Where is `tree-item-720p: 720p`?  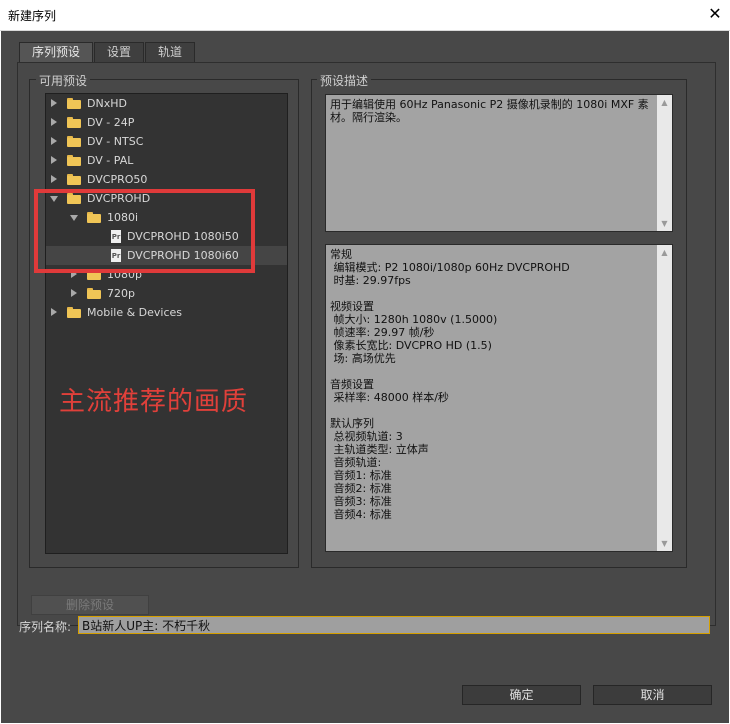 tree-item-720p: 720p is located at coordinates (166, 293).